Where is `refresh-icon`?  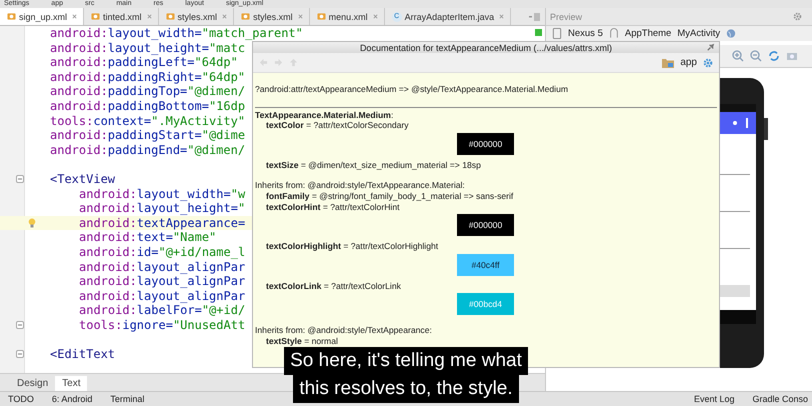
refresh-icon is located at coordinates (774, 56).